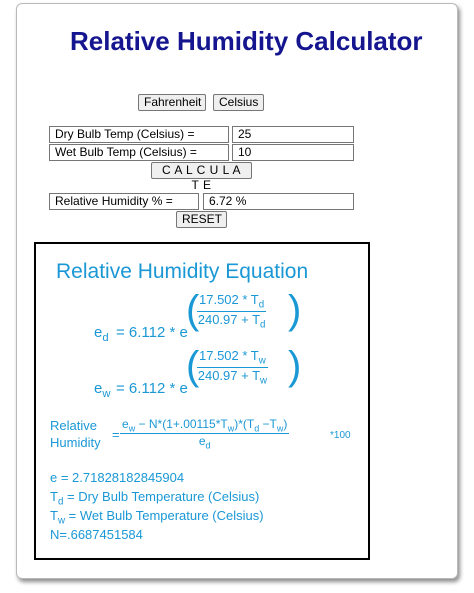 This screenshot has height=593, width=474. What do you see at coordinates (152, 388) in the screenshot?
I see `ew-constant: = 6.112 * e` at bounding box center [152, 388].